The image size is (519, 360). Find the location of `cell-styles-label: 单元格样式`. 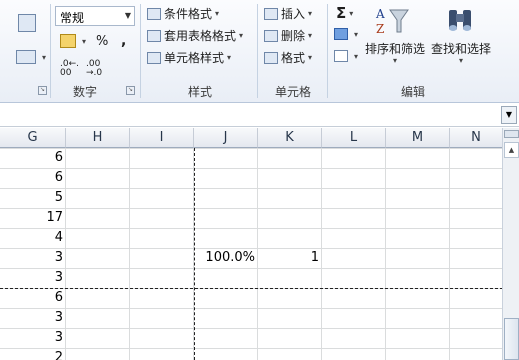

cell-styles-label: 单元格样式 is located at coordinates (194, 58).